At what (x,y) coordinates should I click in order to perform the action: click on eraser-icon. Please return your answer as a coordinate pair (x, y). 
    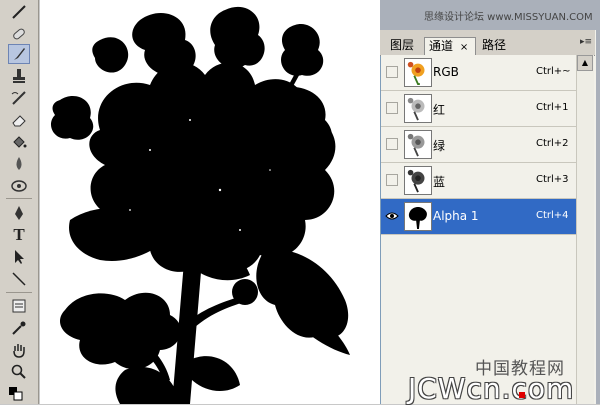
    Looking at the image, I should click on (19, 120).